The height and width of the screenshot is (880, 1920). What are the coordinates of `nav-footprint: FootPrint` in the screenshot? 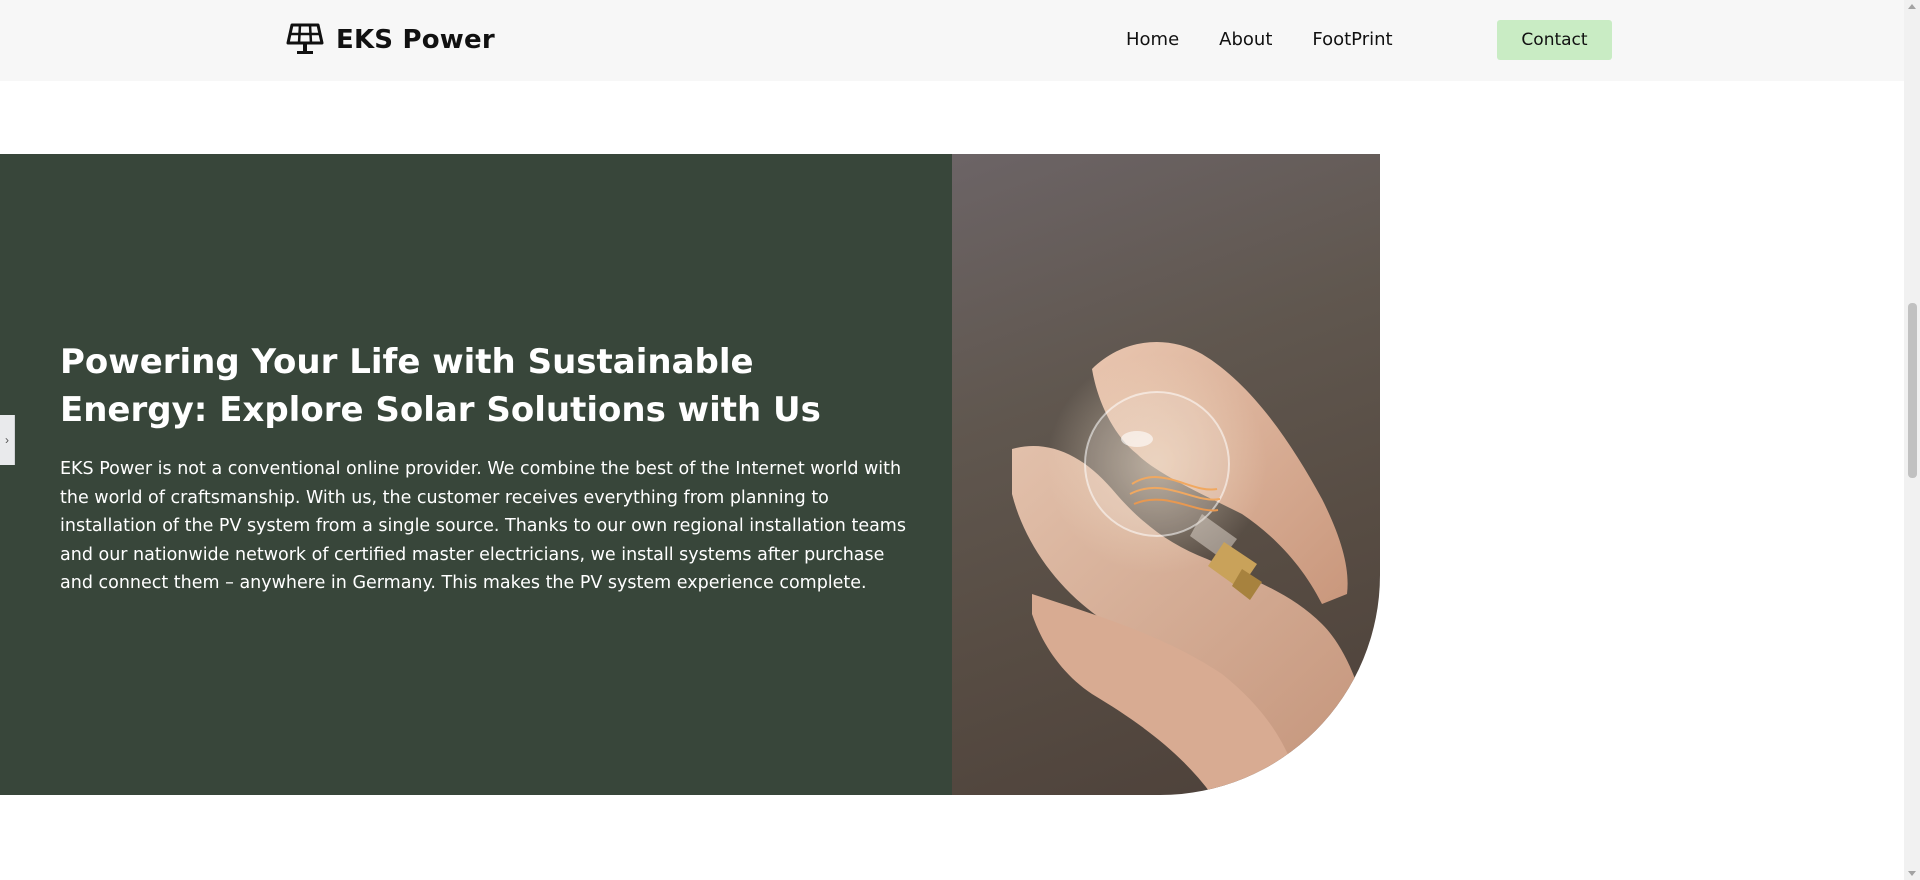 It's located at (1352, 40).